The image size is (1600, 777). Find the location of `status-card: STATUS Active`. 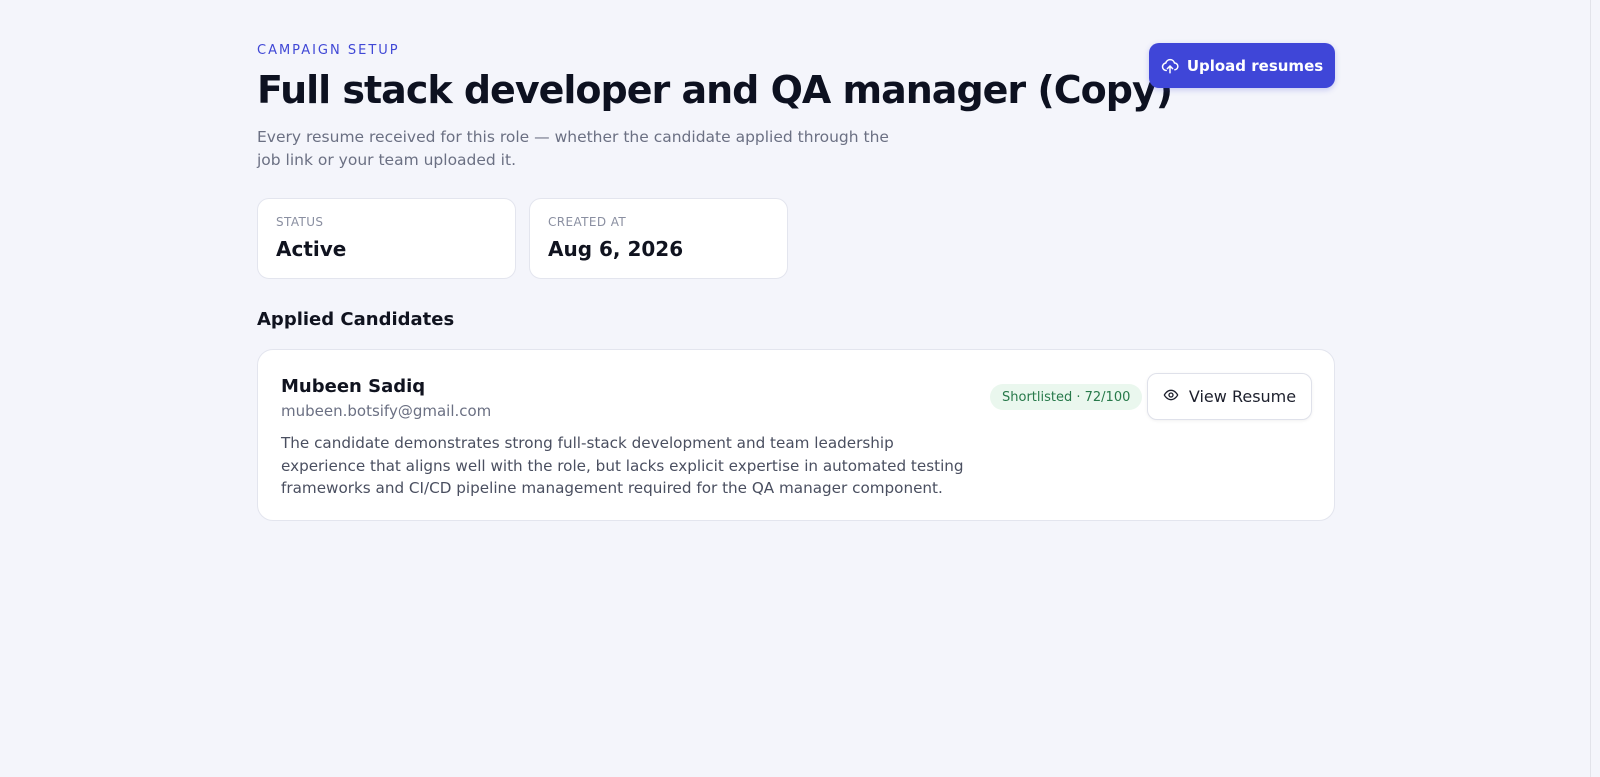

status-card: STATUS Active is located at coordinates (386, 238).